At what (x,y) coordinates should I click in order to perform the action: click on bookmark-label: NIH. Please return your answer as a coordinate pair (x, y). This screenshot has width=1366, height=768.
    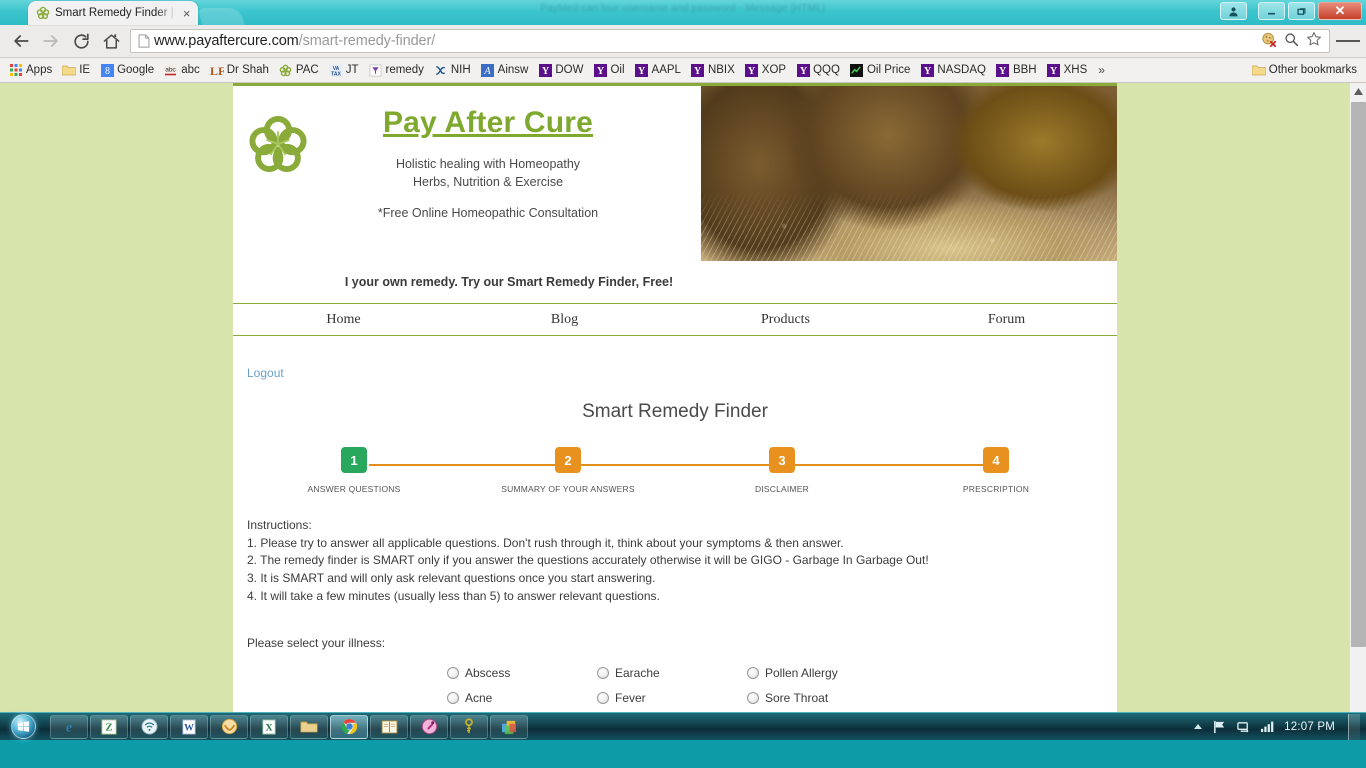
    Looking at the image, I should click on (460, 70).